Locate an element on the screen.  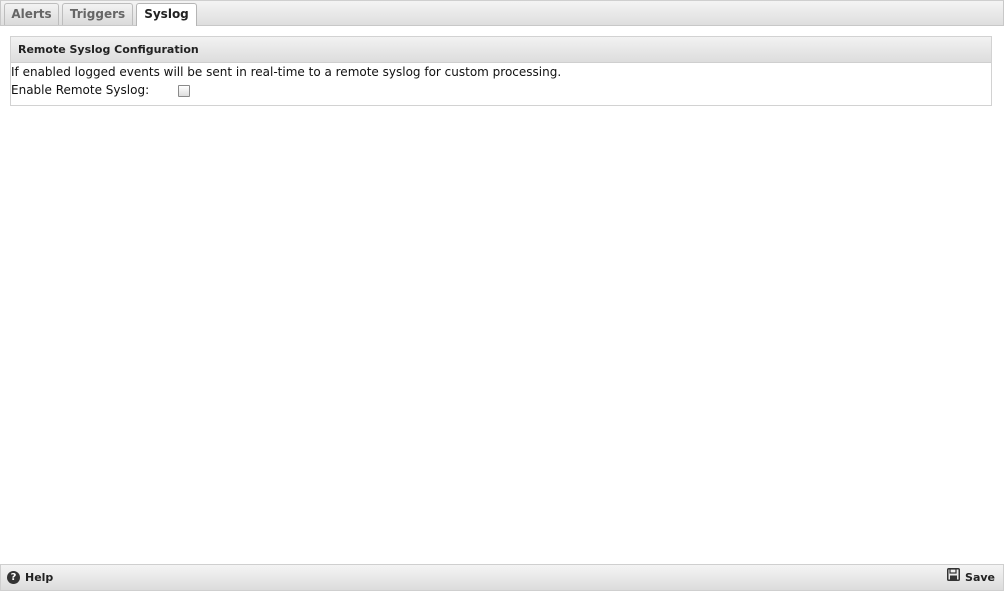
help-button: ? Help is located at coordinates (30, 577).